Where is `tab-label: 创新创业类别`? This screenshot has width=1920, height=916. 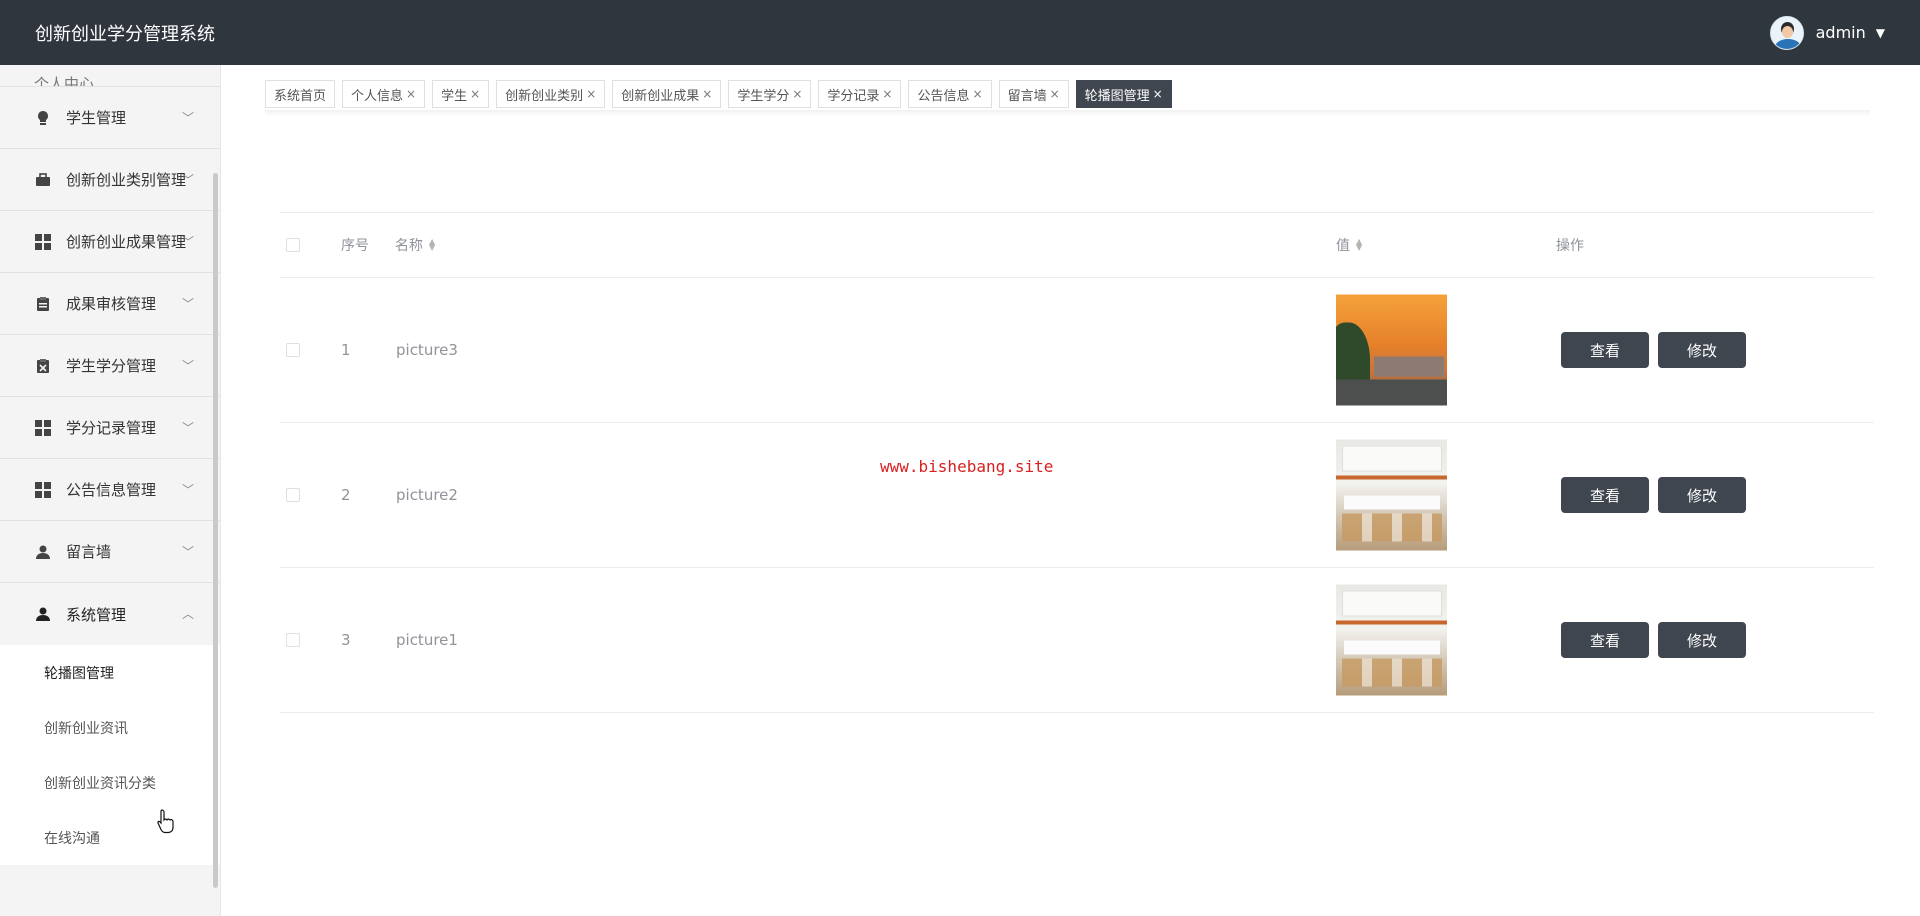
tab-label: 创新创业类别 is located at coordinates (544, 96).